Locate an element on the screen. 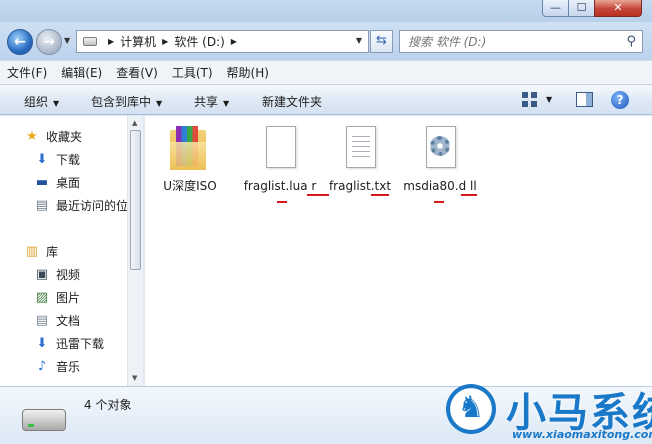  recent-places-icon: ▤ is located at coordinates (42, 205).